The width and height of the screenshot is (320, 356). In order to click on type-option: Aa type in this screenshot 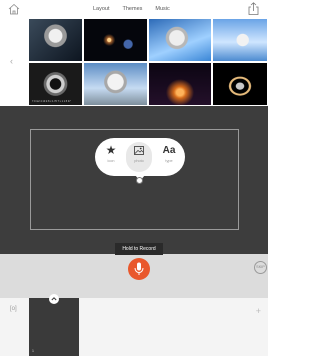, I will do `click(169, 157)`.